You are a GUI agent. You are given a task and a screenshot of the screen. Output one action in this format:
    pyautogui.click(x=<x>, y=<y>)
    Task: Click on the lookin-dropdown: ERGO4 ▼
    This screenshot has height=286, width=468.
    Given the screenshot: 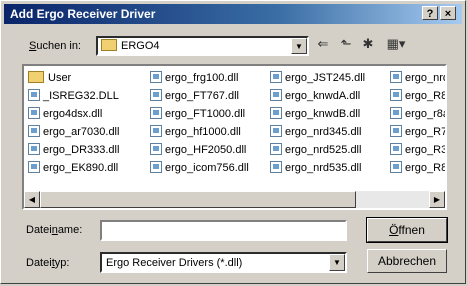 What is the action you would take?
    pyautogui.click(x=202, y=46)
    